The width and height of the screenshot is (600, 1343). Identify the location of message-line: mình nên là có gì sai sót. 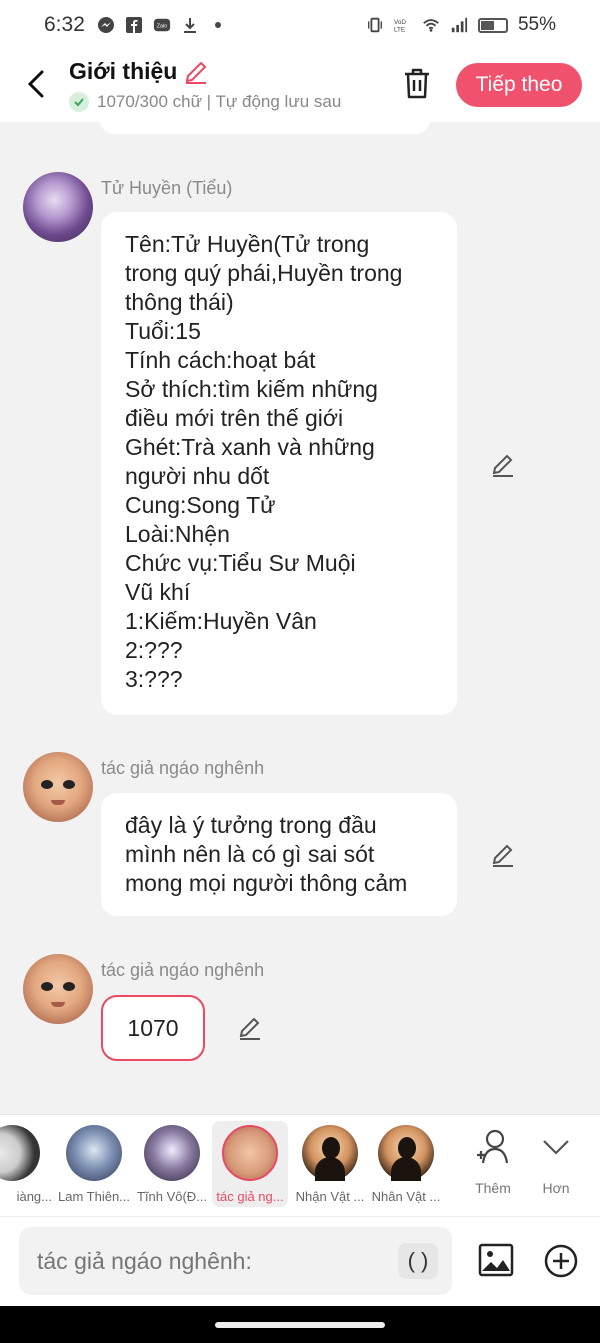
(250, 854).